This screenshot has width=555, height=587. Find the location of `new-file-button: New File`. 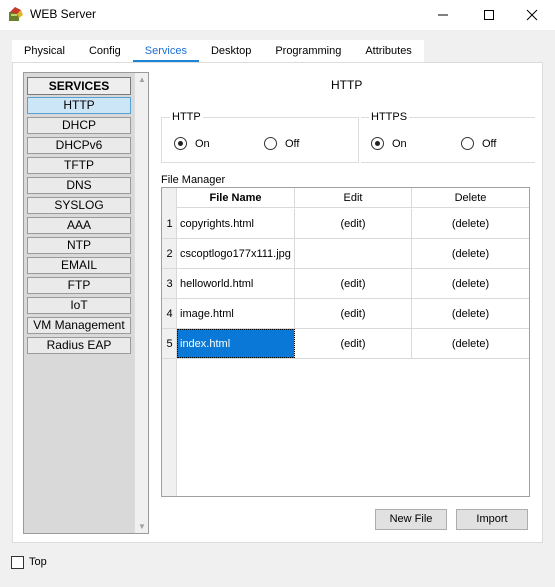

new-file-button: New File is located at coordinates (411, 519).